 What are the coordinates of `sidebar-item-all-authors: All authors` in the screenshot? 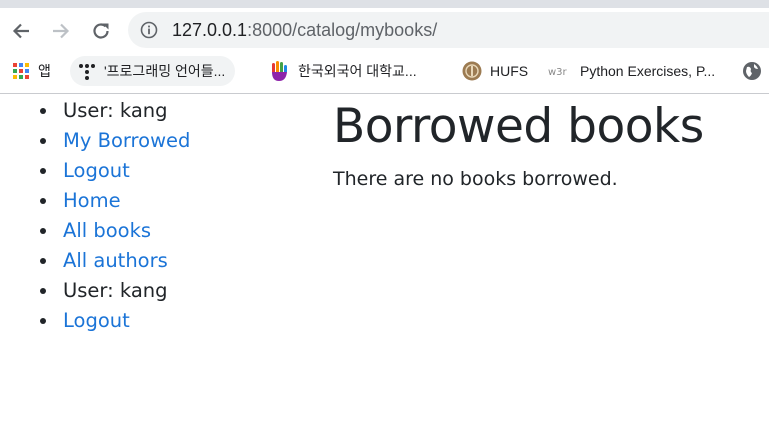 It's located at (115, 261).